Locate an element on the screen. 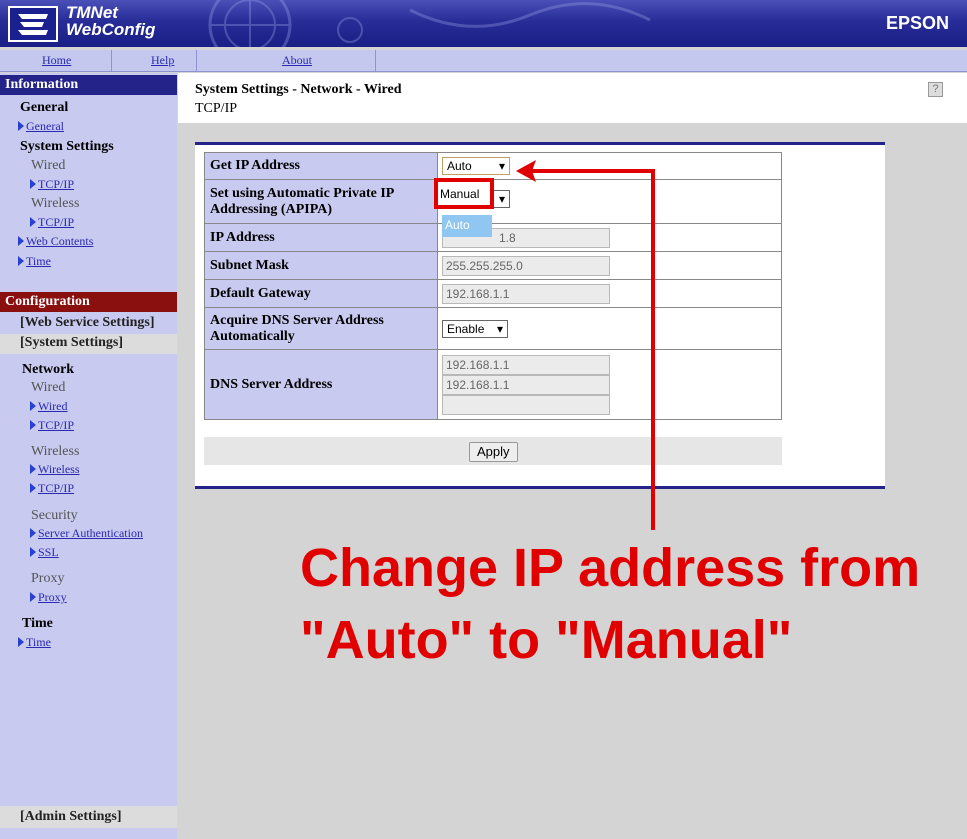 This screenshot has height=839, width=967. subnet-mask-label: Subnet Mask is located at coordinates (321, 265).